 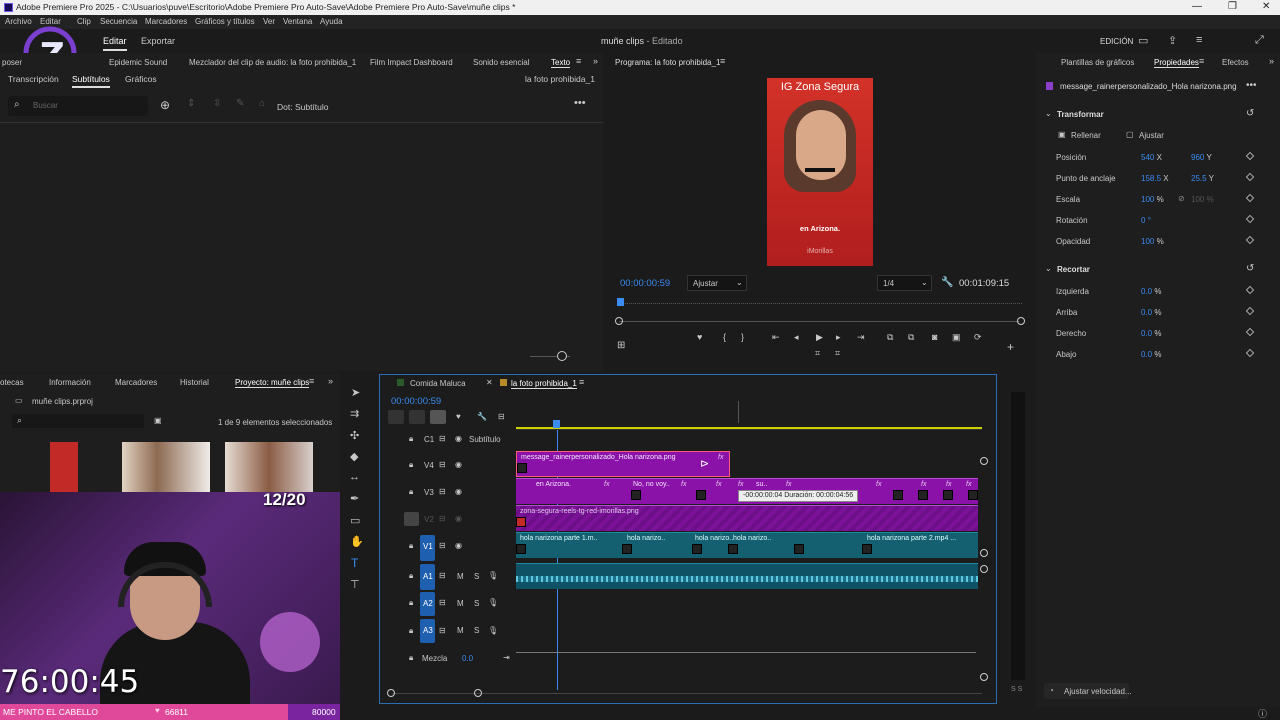 I want to click on edit-icon: ✎, so click(x=240, y=103).